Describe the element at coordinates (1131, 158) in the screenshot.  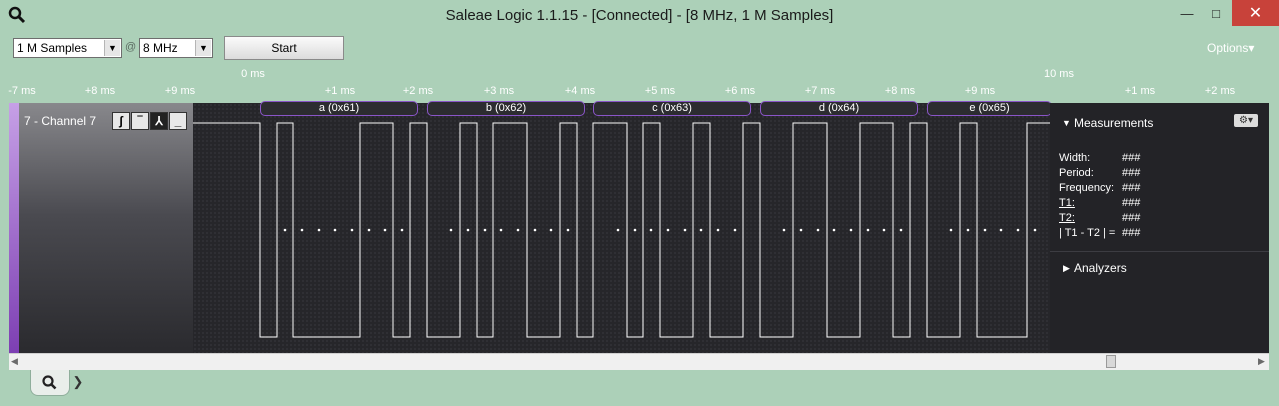
I see `measure-width-value: ###` at that location.